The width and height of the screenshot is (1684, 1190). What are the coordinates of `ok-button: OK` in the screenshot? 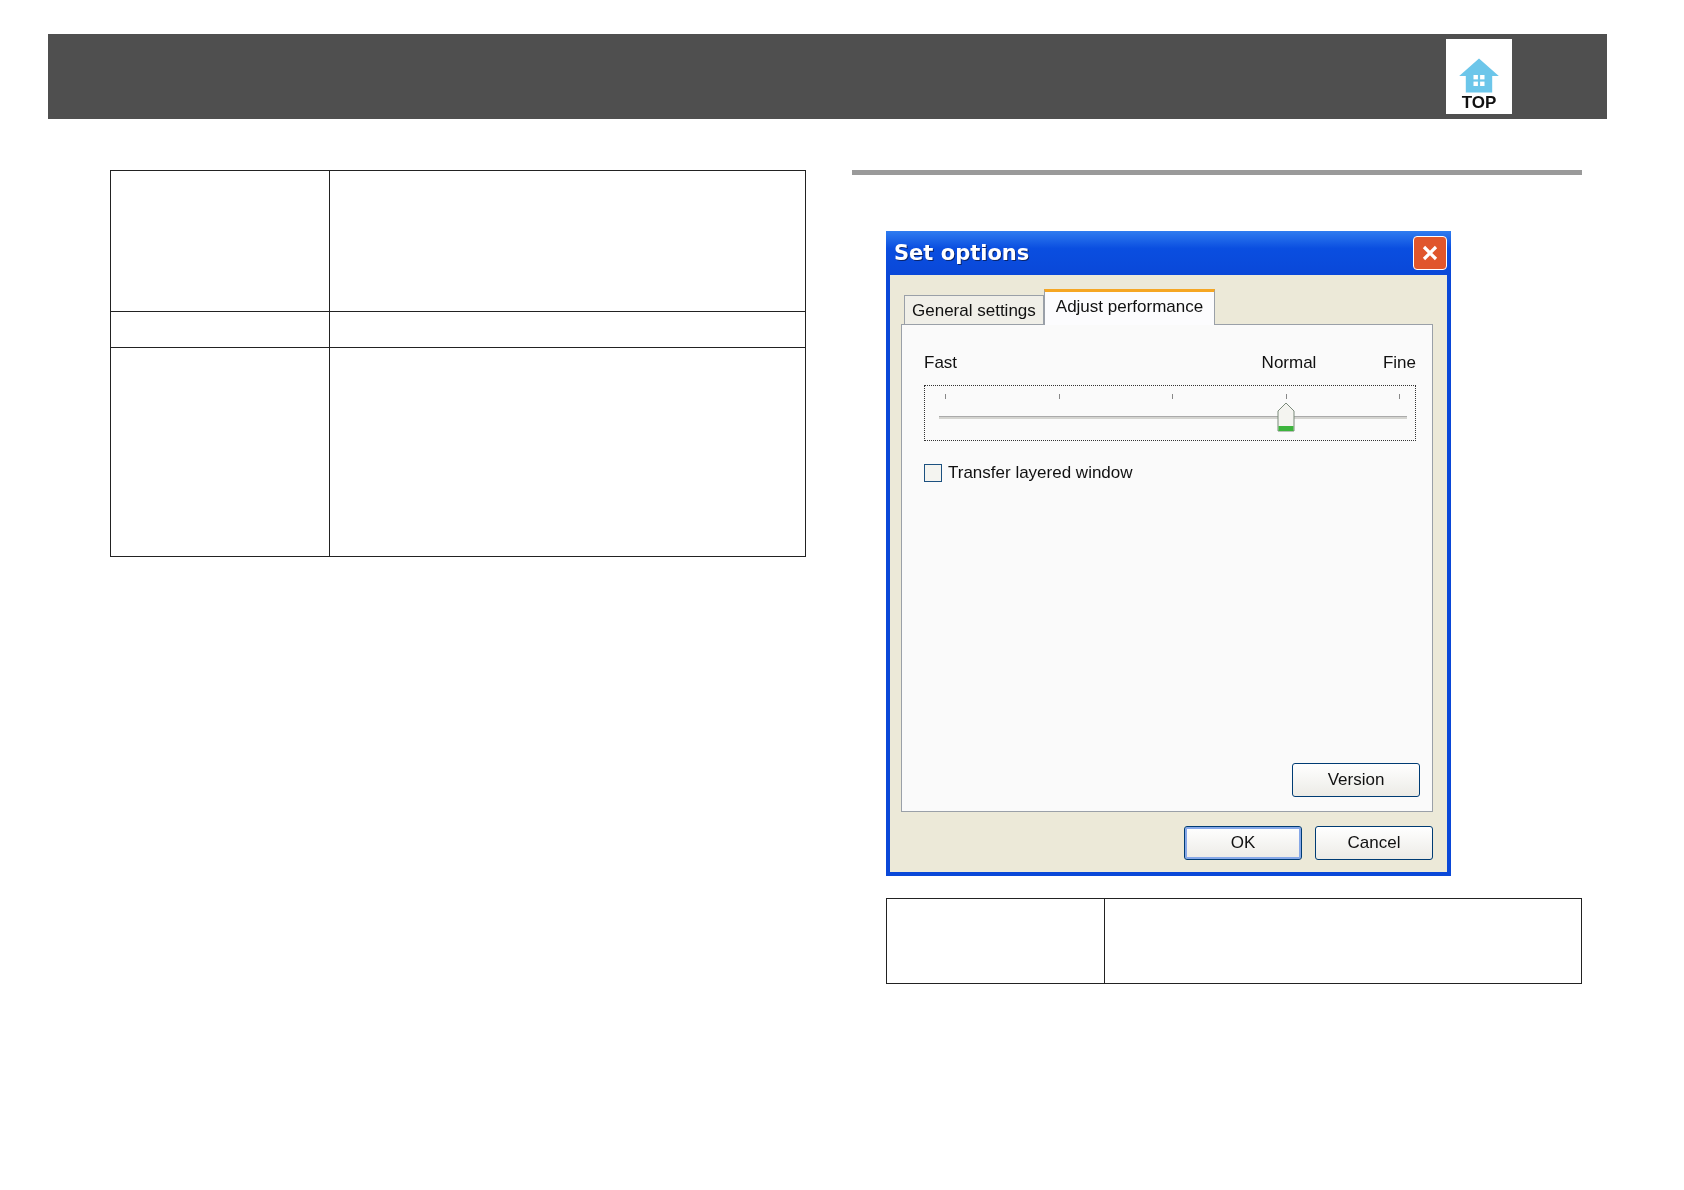 It's located at (1243, 843).